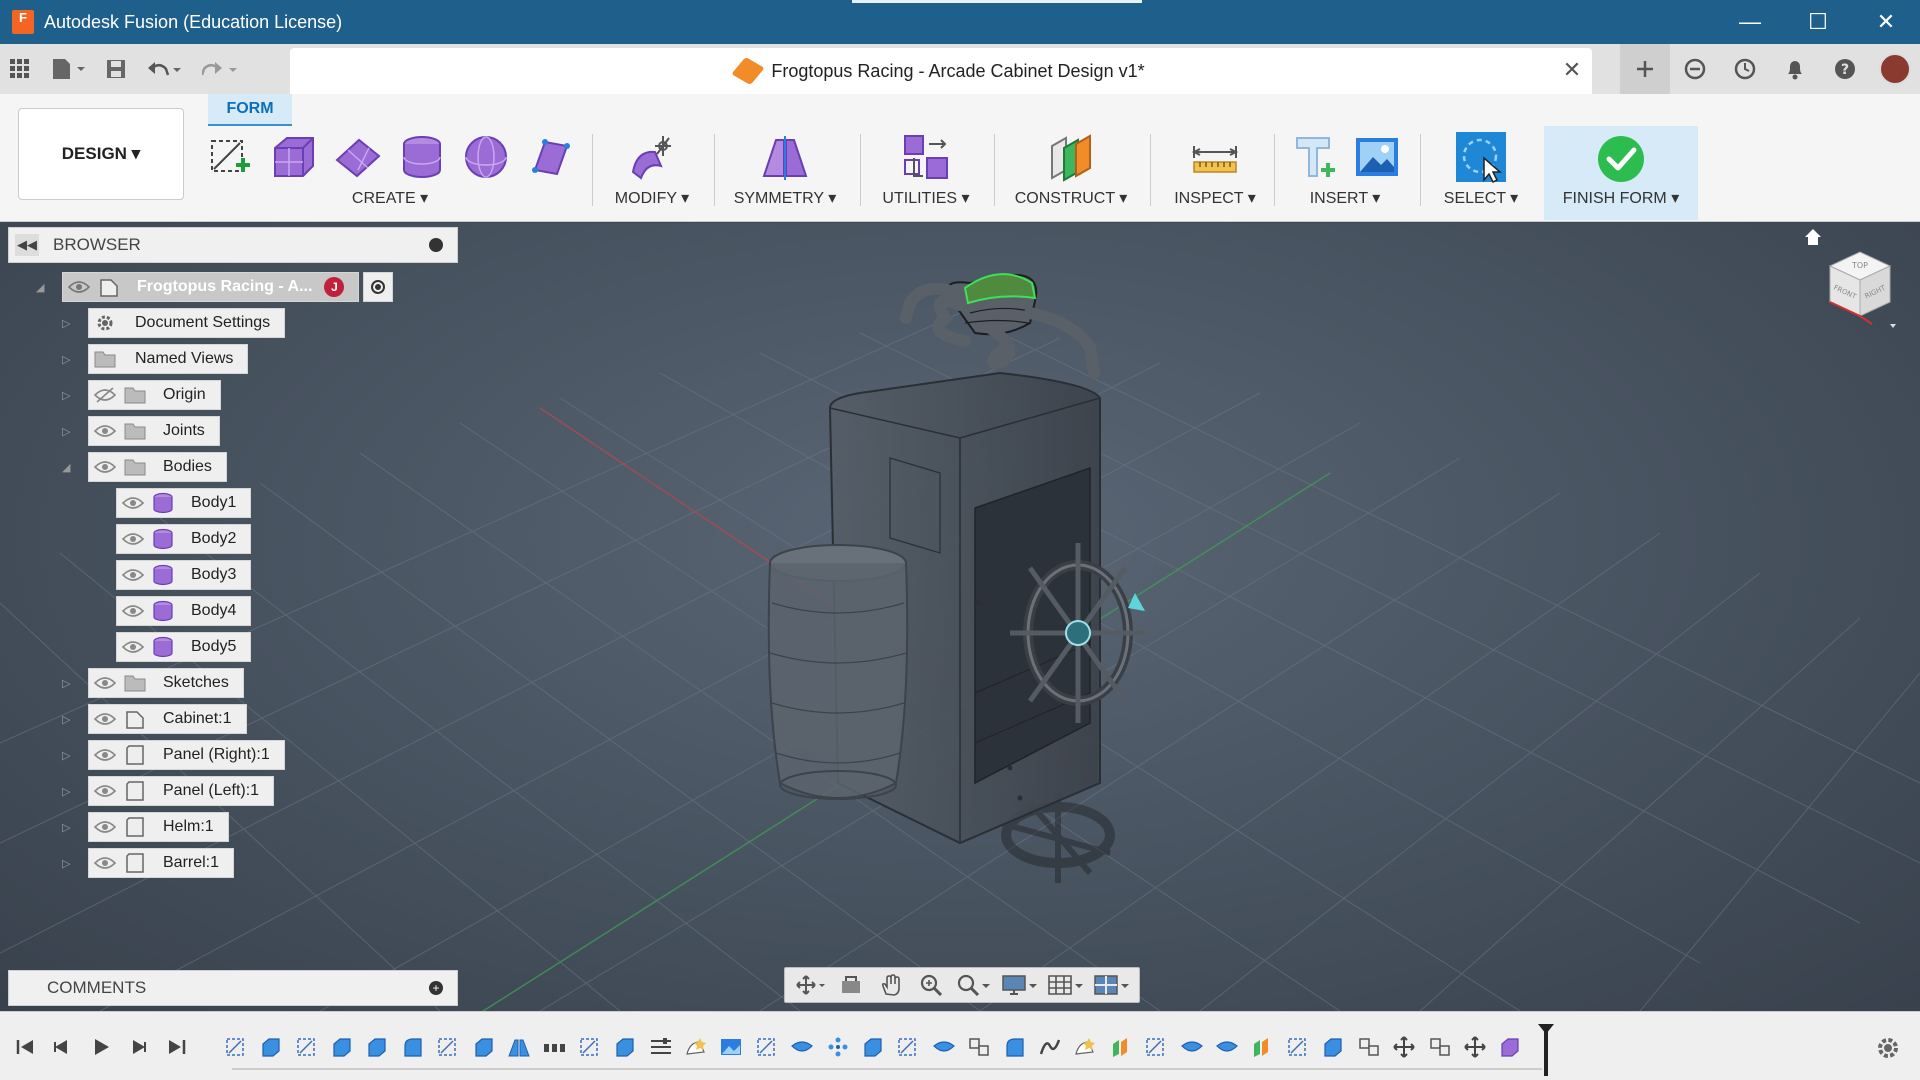 This screenshot has width=1920, height=1080. Describe the element at coordinates (66, 467) in the screenshot. I see `collapse-toggle-icon: ◢` at that location.